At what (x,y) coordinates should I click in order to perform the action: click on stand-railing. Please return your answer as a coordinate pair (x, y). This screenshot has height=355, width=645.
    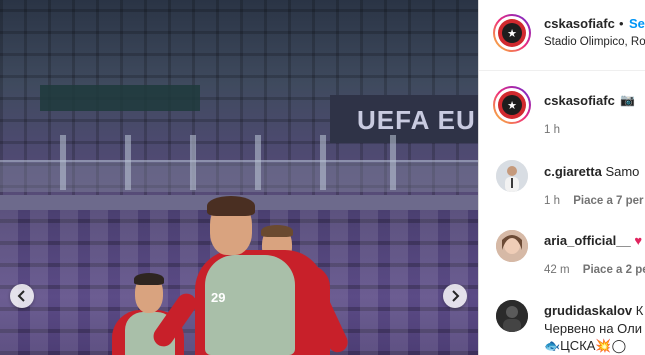
    Looking at the image, I should click on (239, 176).